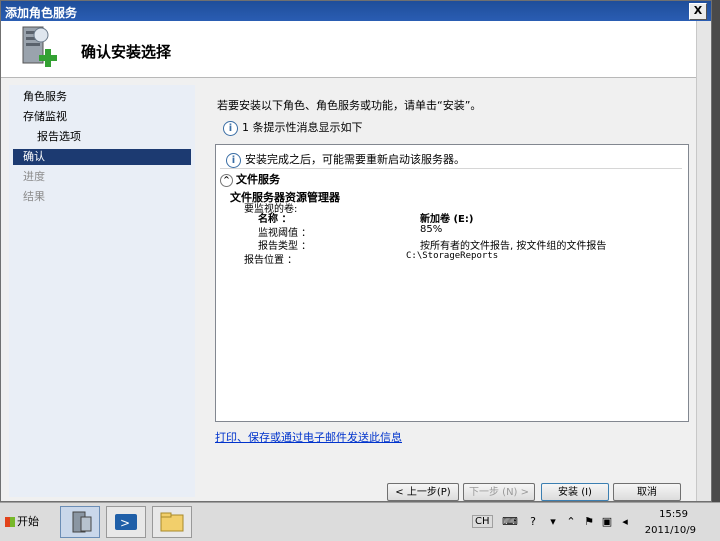  Describe the element at coordinates (431, 229) in the screenshot. I see `row-value-threshold: 85%` at that location.